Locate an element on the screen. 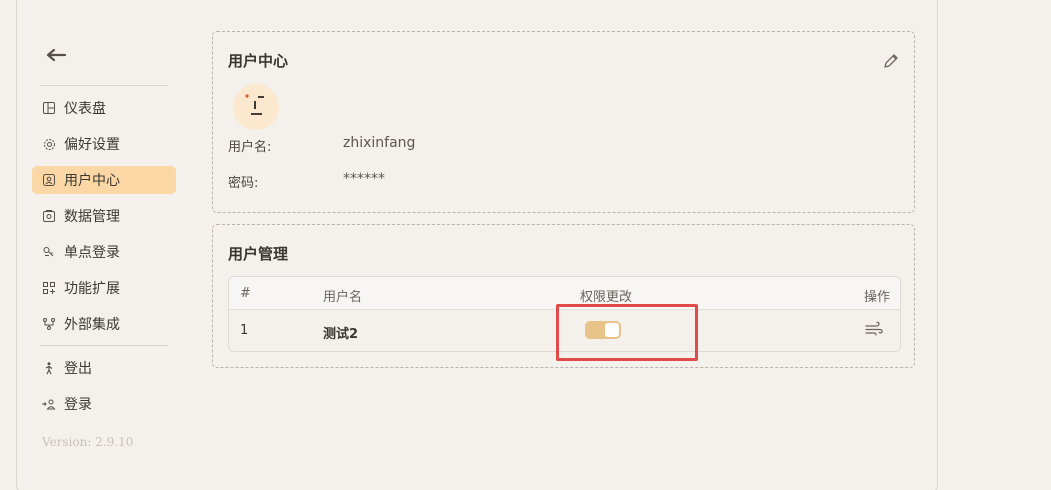  version-text: Version: 2.9.10 is located at coordinates (88, 442).